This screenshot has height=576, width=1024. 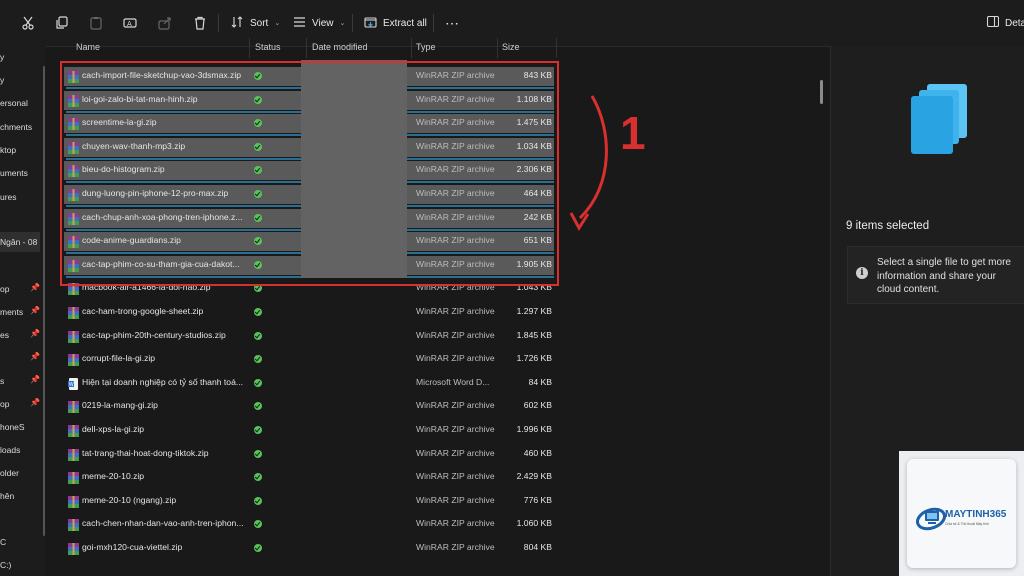 I want to click on view-button: View ⌄, so click(x=319, y=23).